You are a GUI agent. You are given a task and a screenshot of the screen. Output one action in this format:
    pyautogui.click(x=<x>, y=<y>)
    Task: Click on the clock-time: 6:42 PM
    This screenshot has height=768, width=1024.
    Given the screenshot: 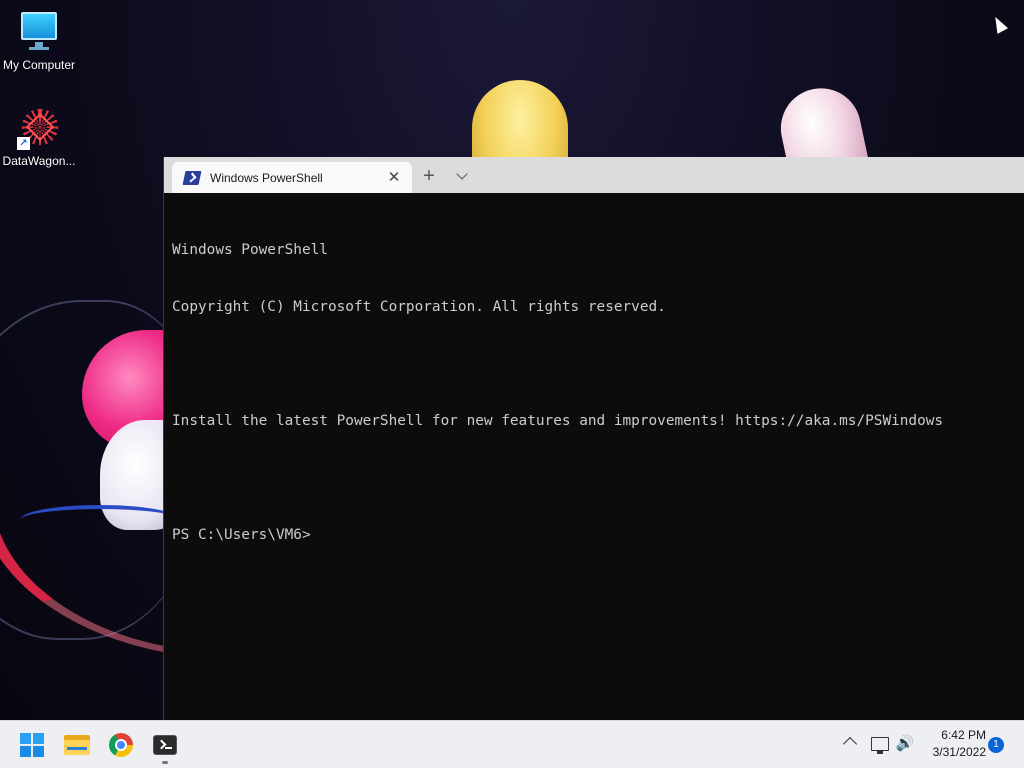 What is the action you would take?
    pyautogui.click(x=963, y=735)
    